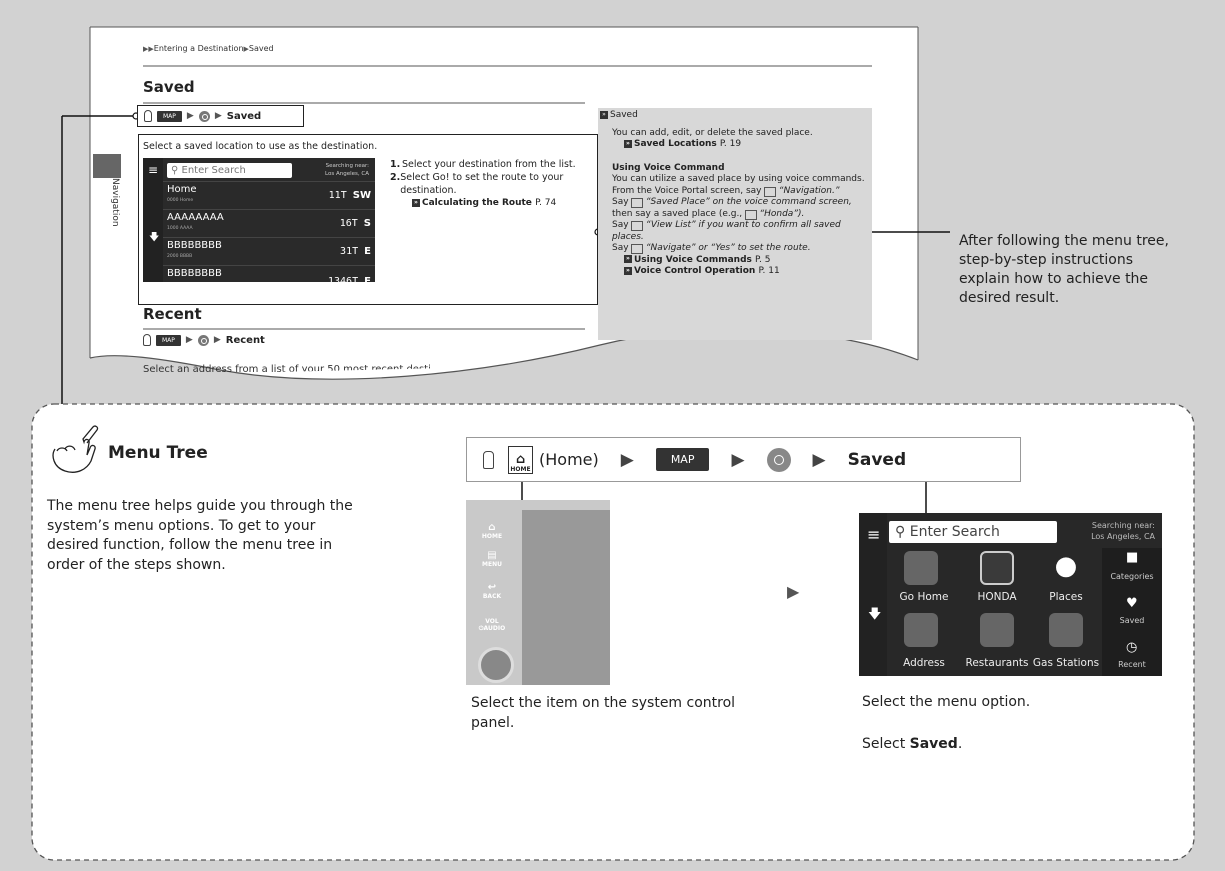  I want to click on side-note-head: » Saved, so click(735, 116).